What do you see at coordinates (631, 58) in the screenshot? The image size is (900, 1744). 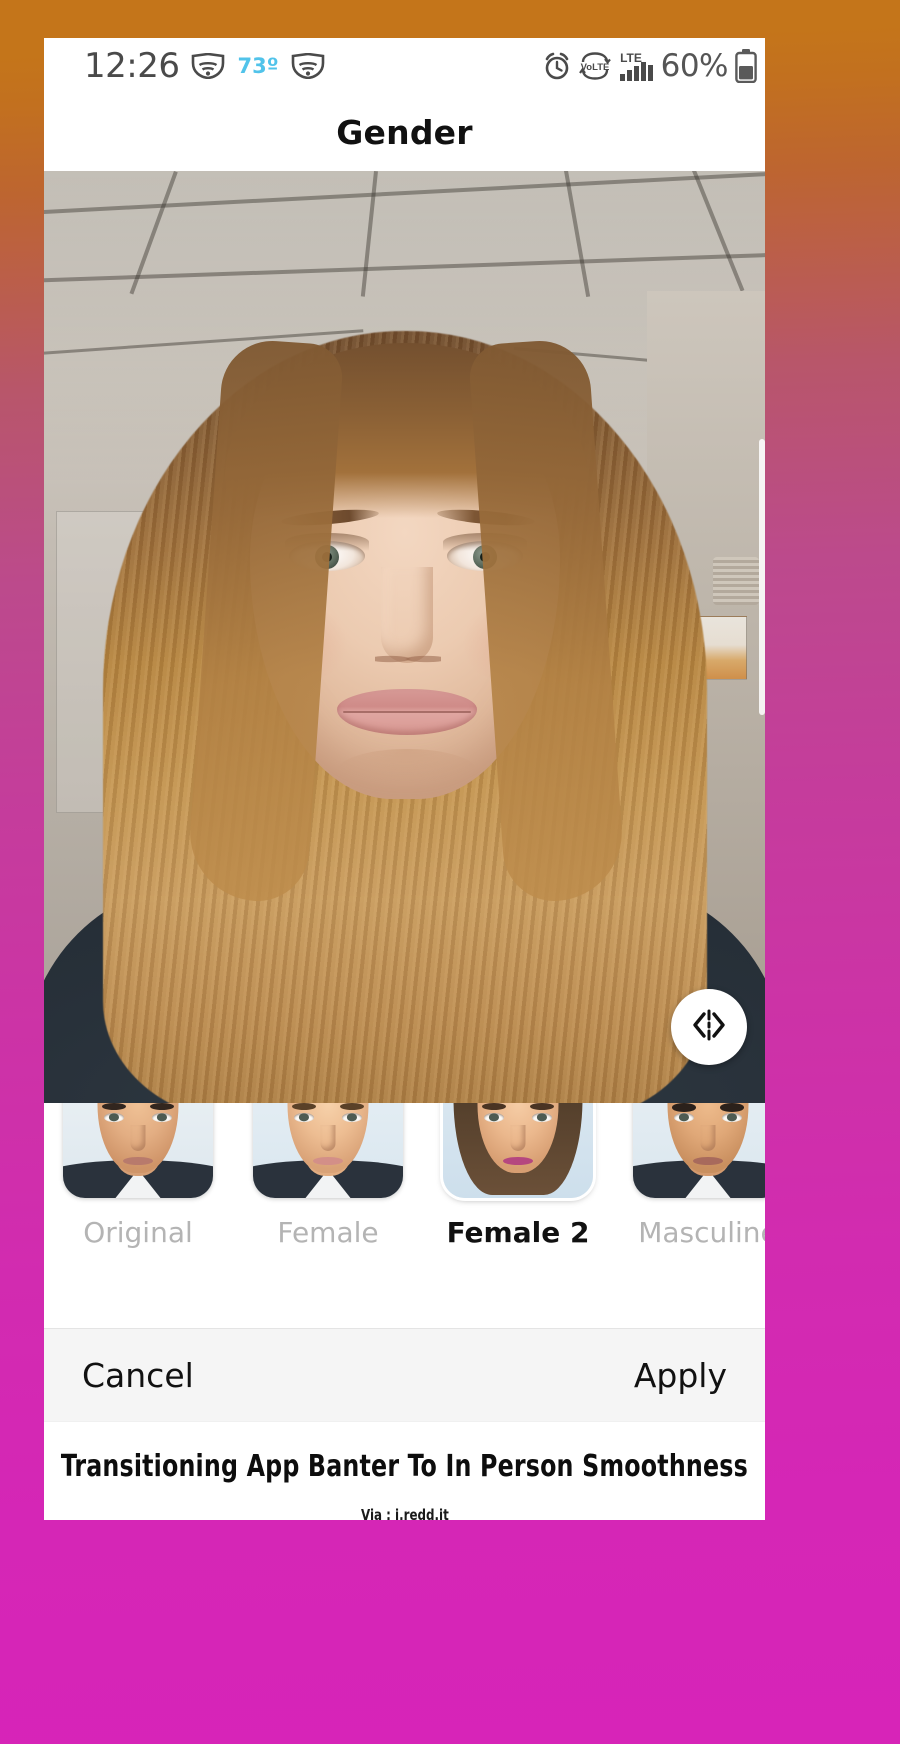 I see `lte-label: LTE` at bounding box center [631, 58].